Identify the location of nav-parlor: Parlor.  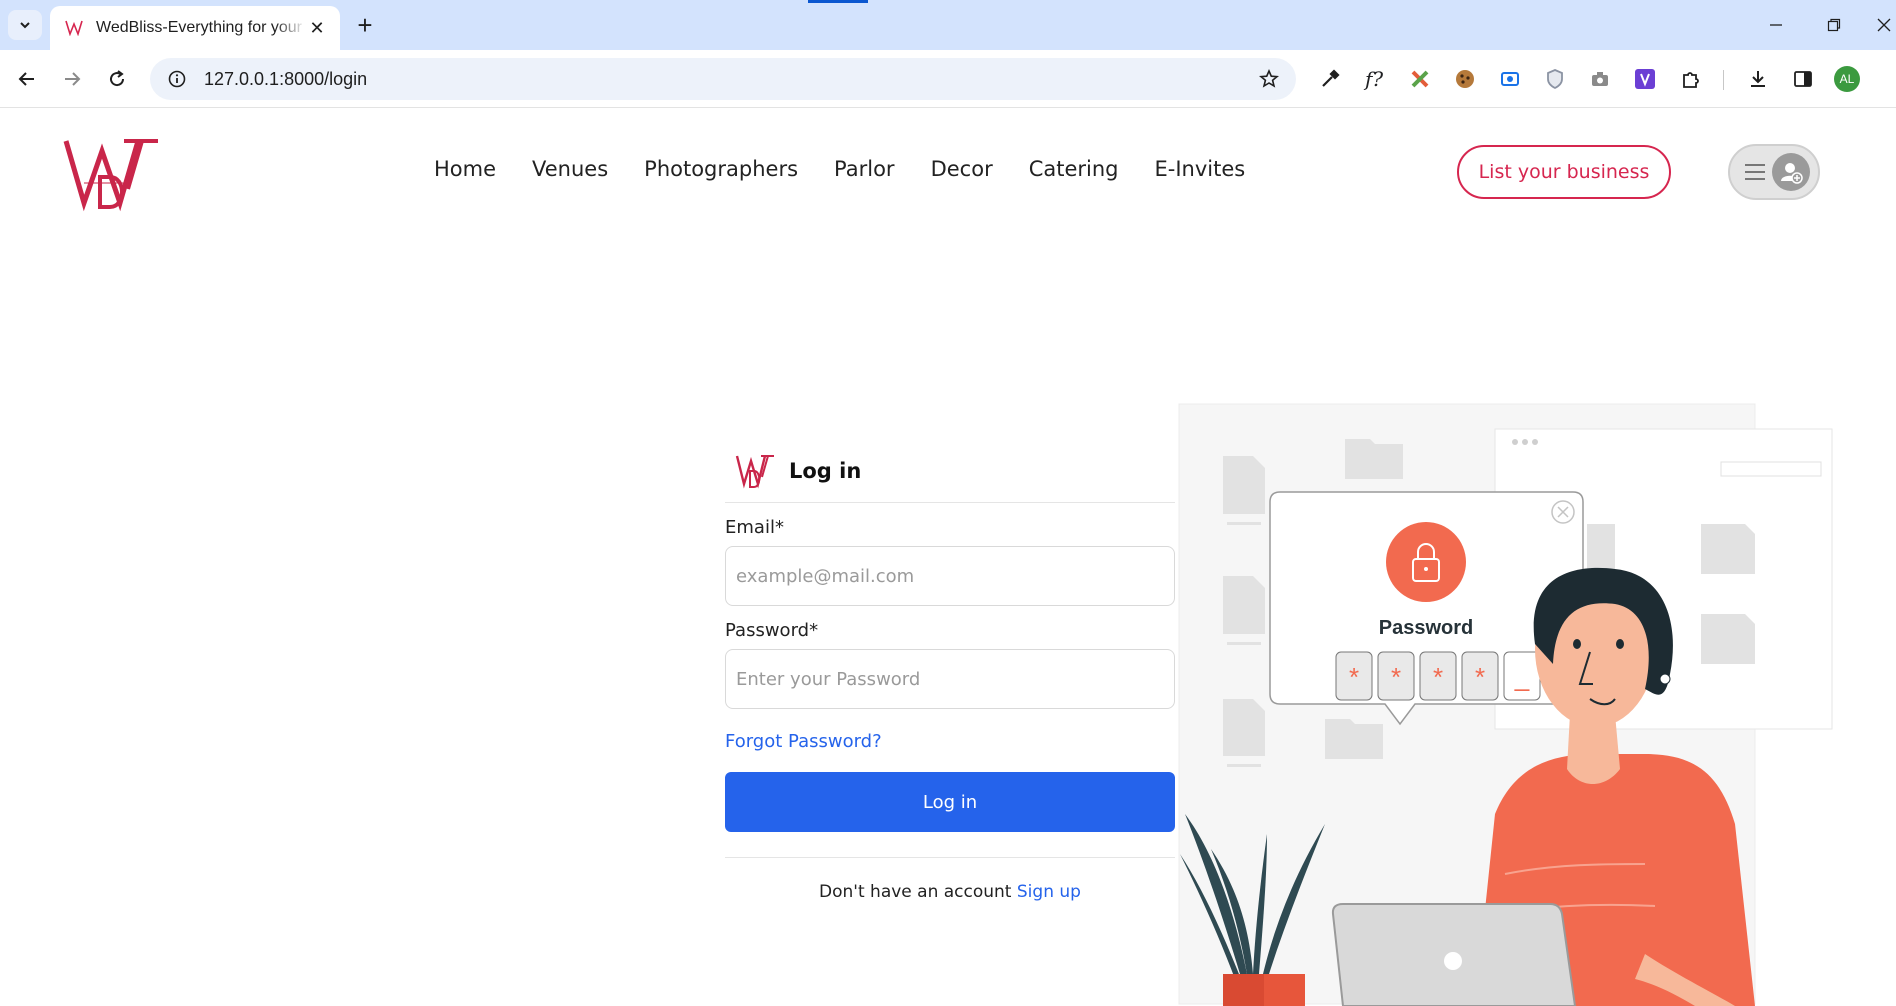
(864, 169).